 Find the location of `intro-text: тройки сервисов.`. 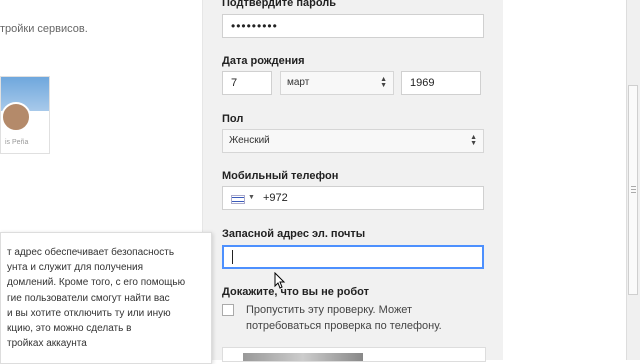

intro-text: тройки сервисов. is located at coordinates (44, 29).